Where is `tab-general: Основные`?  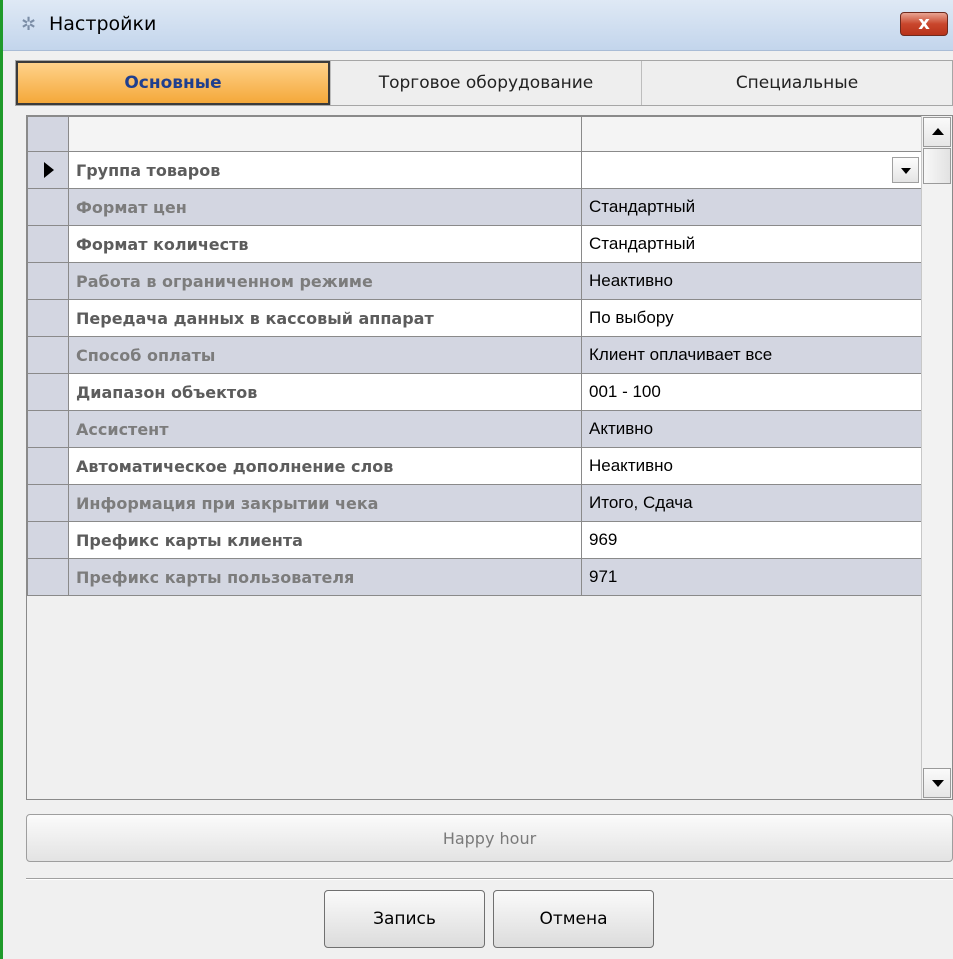
tab-general: Основные is located at coordinates (173, 83).